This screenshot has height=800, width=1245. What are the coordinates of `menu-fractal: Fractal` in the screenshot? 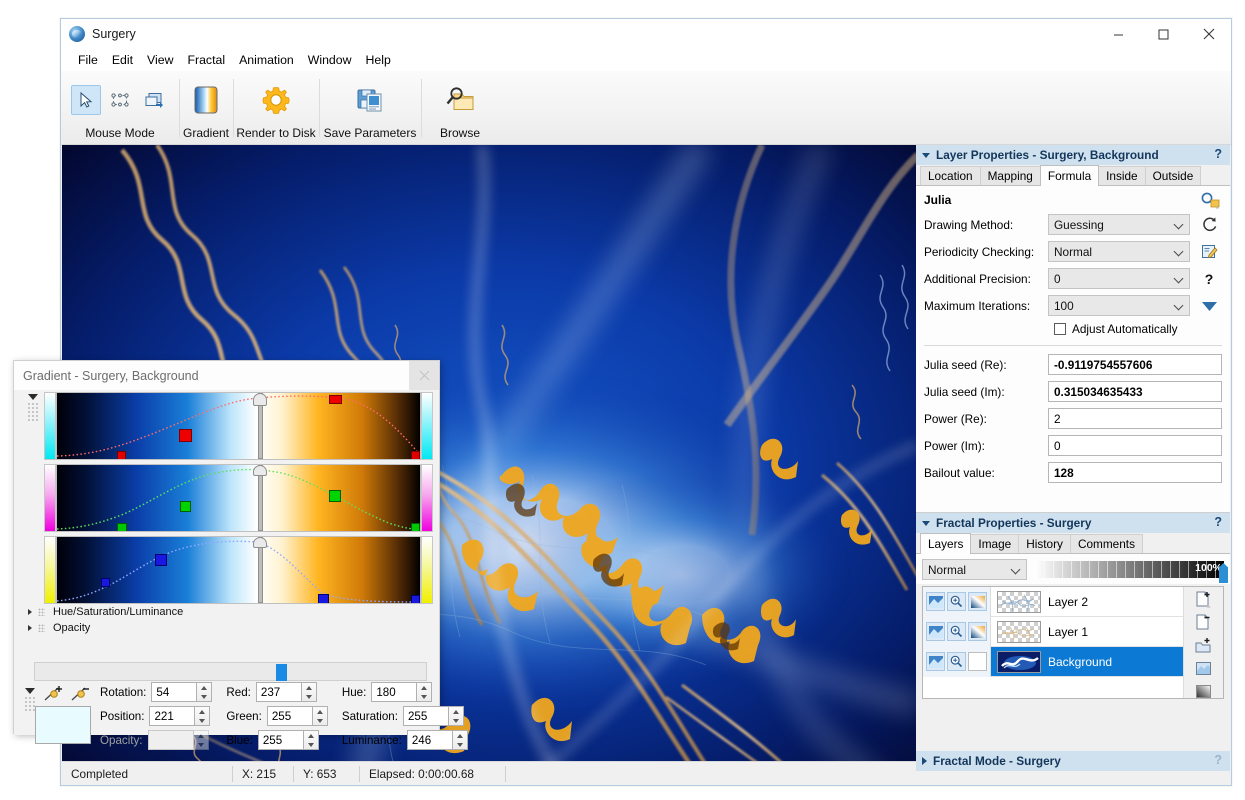 It's located at (206, 60).